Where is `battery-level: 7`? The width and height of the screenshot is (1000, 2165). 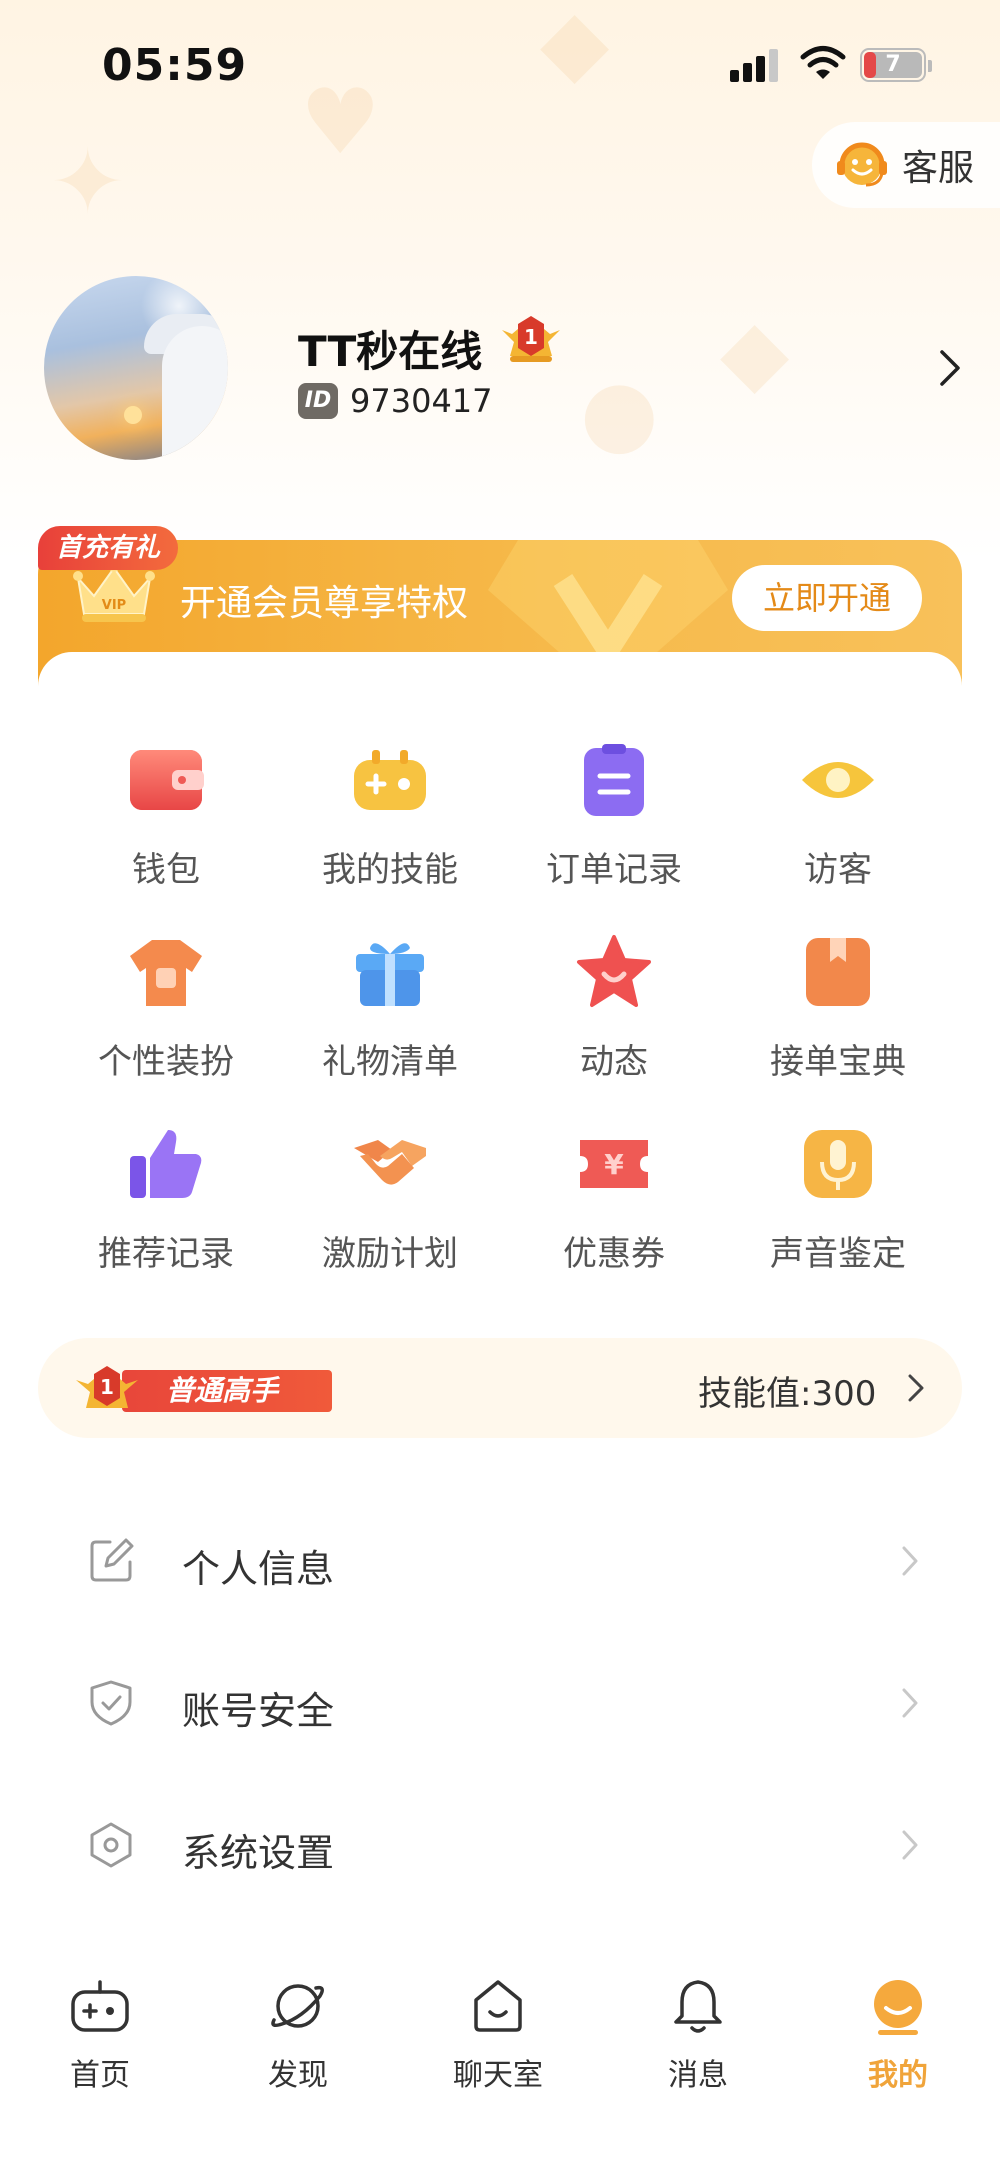 battery-level: 7 is located at coordinates (893, 64).